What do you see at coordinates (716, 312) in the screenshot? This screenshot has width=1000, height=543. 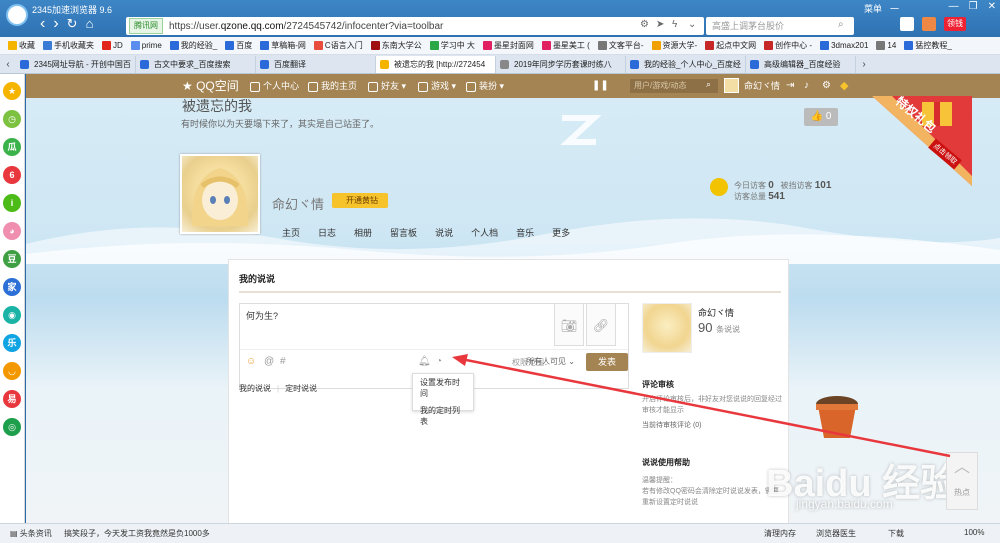 I see `side-username: 命幻ヾ情` at bounding box center [716, 312].